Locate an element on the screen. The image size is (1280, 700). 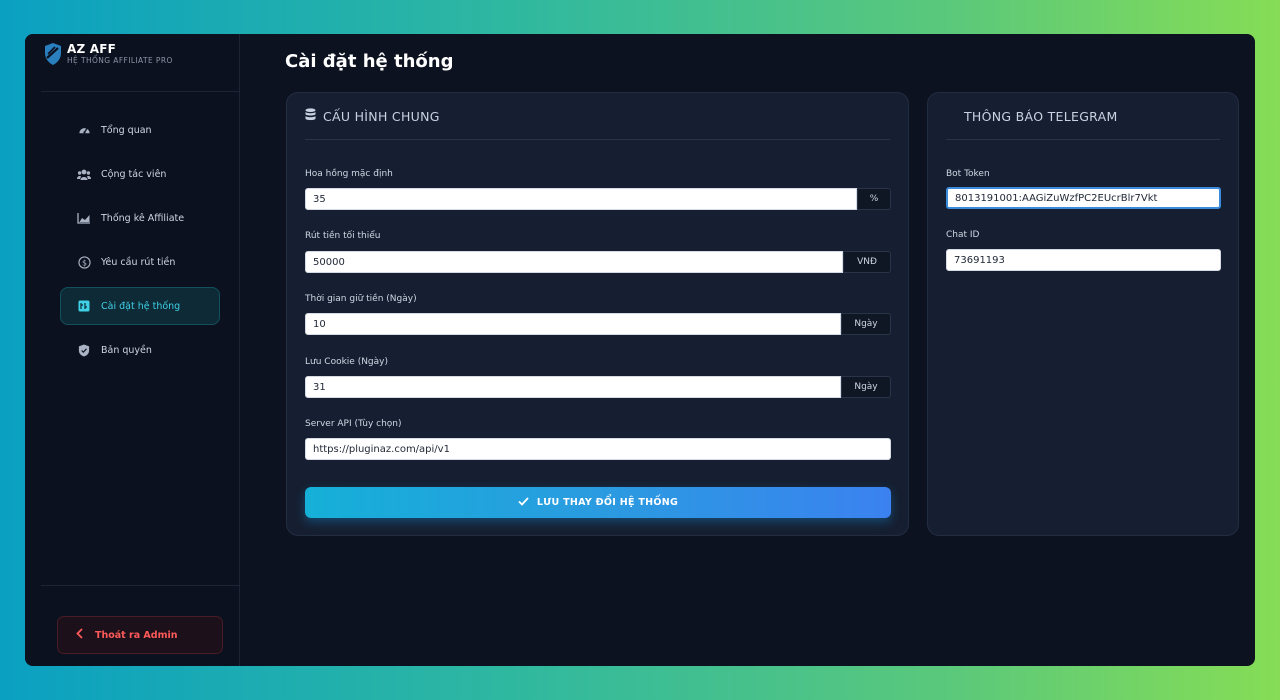
card-header: THÔNG BÁO TELEGRAM is located at coordinates (1083, 116).